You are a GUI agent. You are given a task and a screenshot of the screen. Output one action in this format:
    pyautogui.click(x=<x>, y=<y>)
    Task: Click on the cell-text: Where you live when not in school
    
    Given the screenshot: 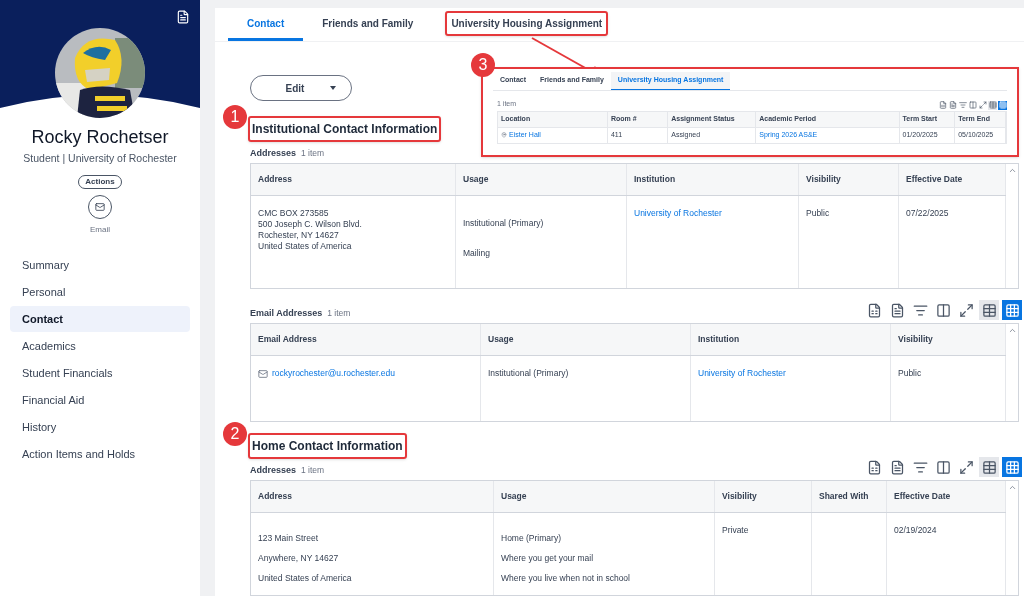 What is the action you would take?
    pyautogui.click(x=566, y=578)
    